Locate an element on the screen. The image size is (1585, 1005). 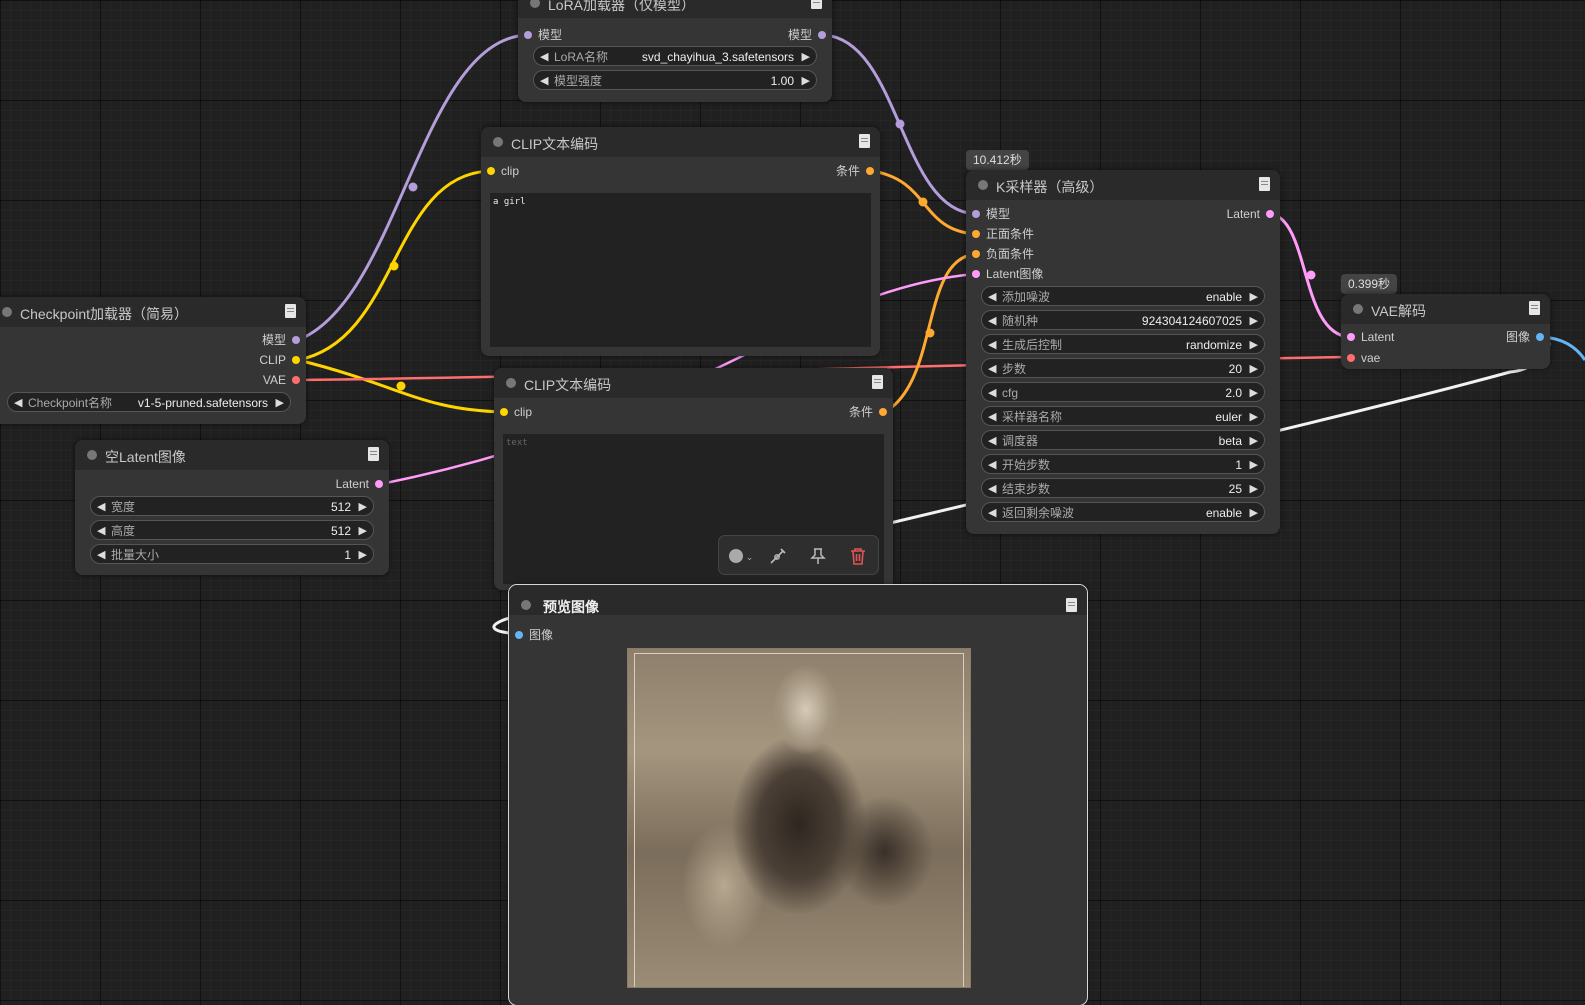
node-header: 空Latent图像 is located at coordinates (232, 455).